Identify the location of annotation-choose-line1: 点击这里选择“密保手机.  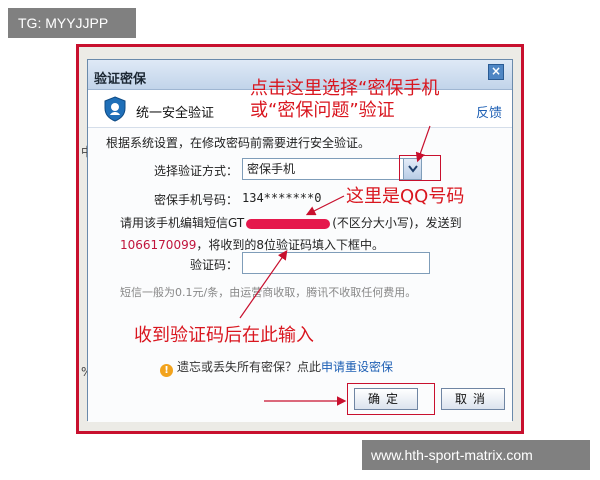
(345, 88).